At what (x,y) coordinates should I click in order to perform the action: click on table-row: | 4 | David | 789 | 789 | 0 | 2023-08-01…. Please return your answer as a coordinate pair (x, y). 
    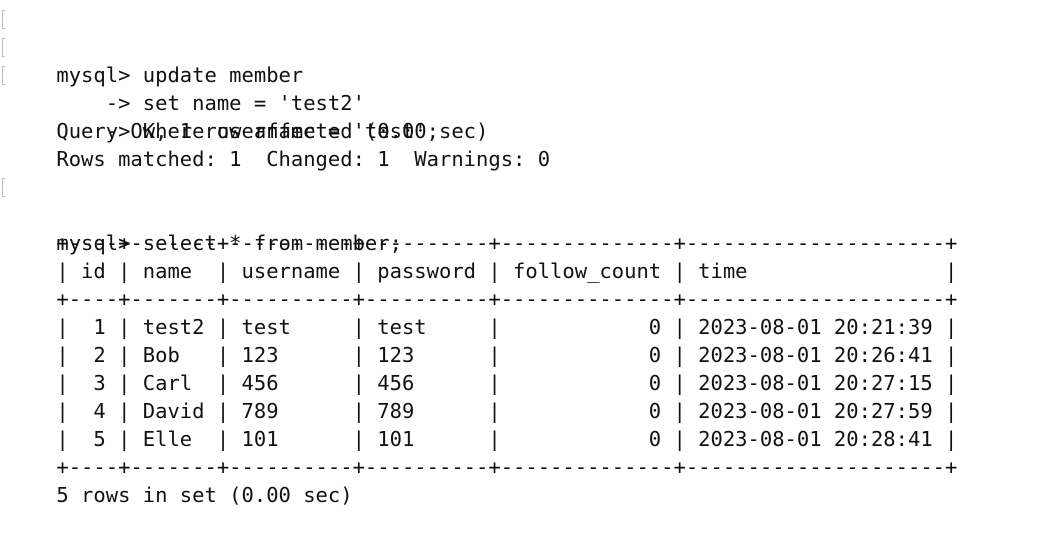
    Looking at the image, I should click on (527, 396).